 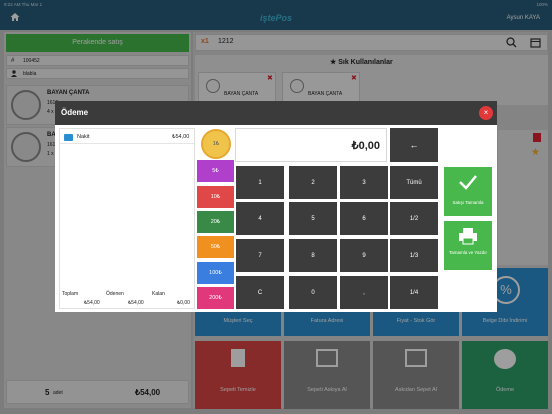 What do you see at coordinates (414, 182) in the screenshot?
I see `keypad-key: Tümü` at bounding box center [414, 182].